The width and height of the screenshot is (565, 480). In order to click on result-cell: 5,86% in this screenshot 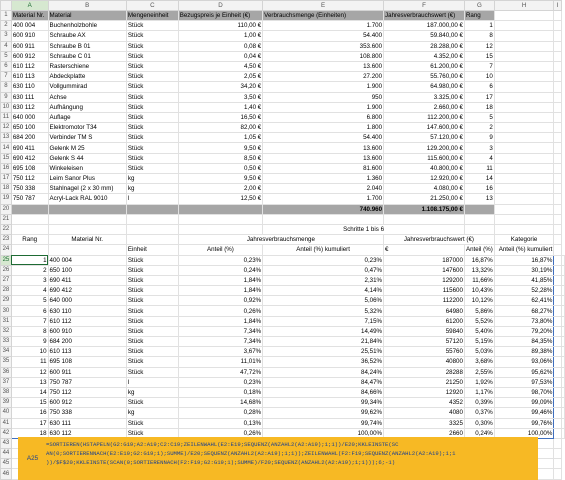, I will do `click(479, 311)`.